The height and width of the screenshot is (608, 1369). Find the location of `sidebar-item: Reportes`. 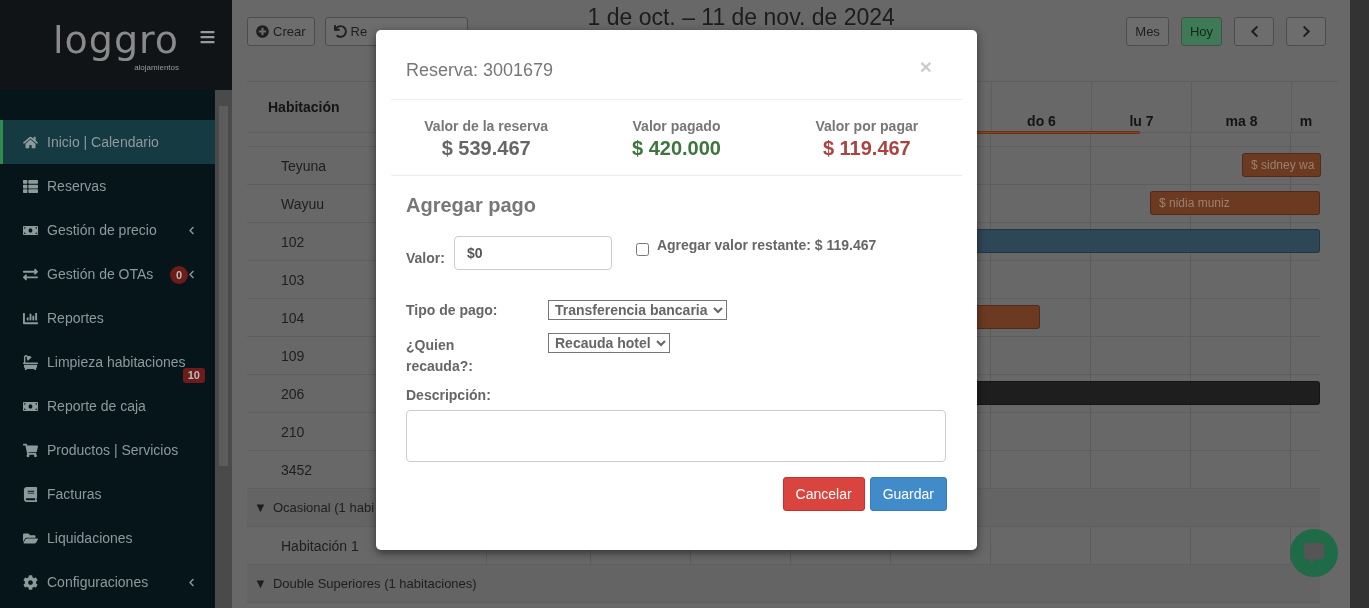

sidebar-item: Reportes is located at coordinates (107, 318).